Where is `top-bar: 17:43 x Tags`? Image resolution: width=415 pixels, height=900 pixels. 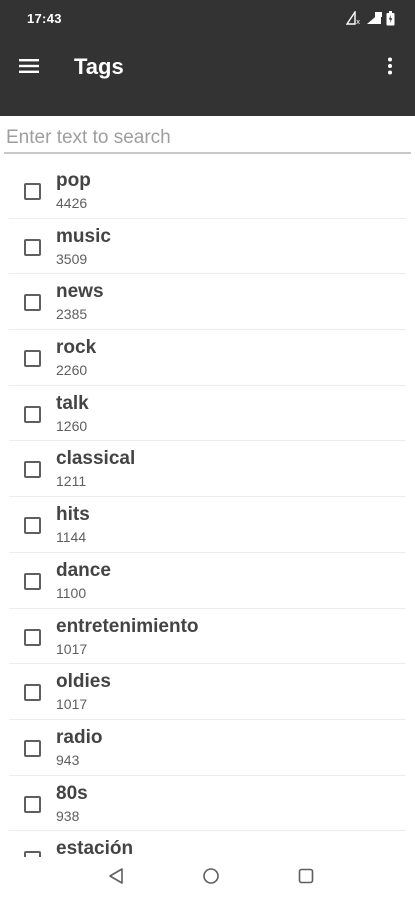
top-bar: 17:43 x Tags is located at coordinates (207, 58).